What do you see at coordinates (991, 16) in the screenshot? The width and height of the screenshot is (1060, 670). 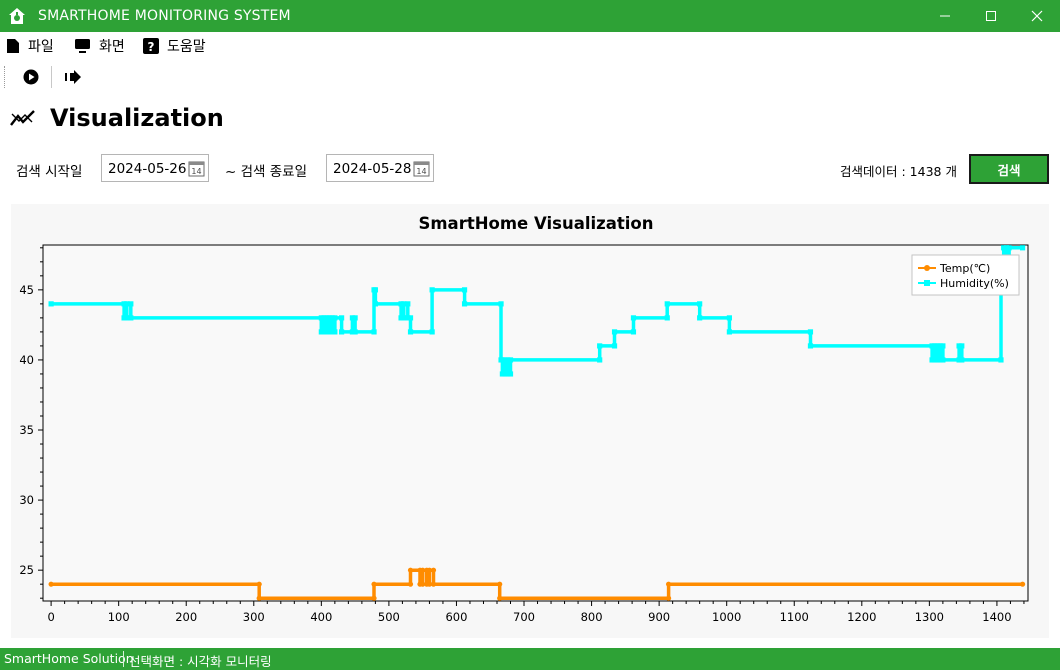 I see `maximize-button` at bounding box center [991, 16].